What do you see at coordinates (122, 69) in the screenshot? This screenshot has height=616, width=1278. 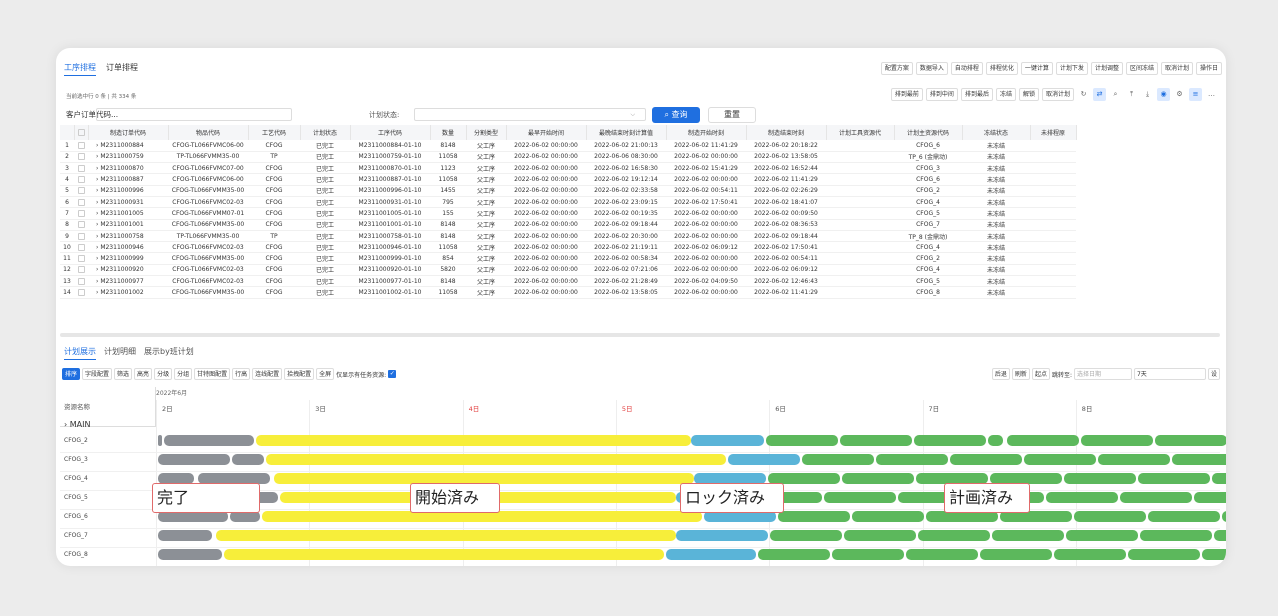 I see `tab-order-schedule: 订单排程` at bounding box center [122, 69].